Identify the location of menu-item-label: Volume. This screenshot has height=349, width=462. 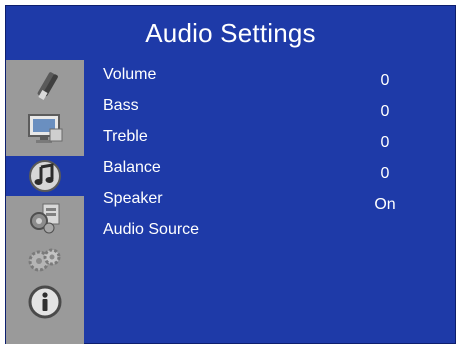
(130, 74).